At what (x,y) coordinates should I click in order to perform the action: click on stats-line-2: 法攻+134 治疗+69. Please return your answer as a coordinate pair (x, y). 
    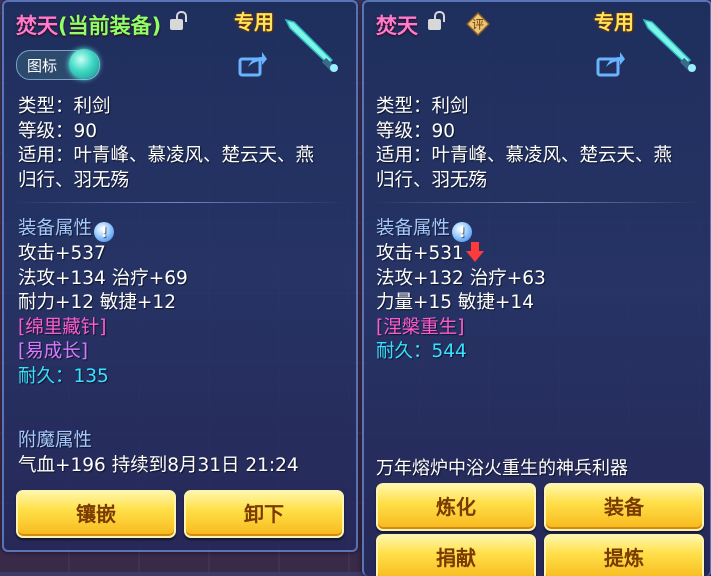
    Looking at the image, I should click on (103, 278).